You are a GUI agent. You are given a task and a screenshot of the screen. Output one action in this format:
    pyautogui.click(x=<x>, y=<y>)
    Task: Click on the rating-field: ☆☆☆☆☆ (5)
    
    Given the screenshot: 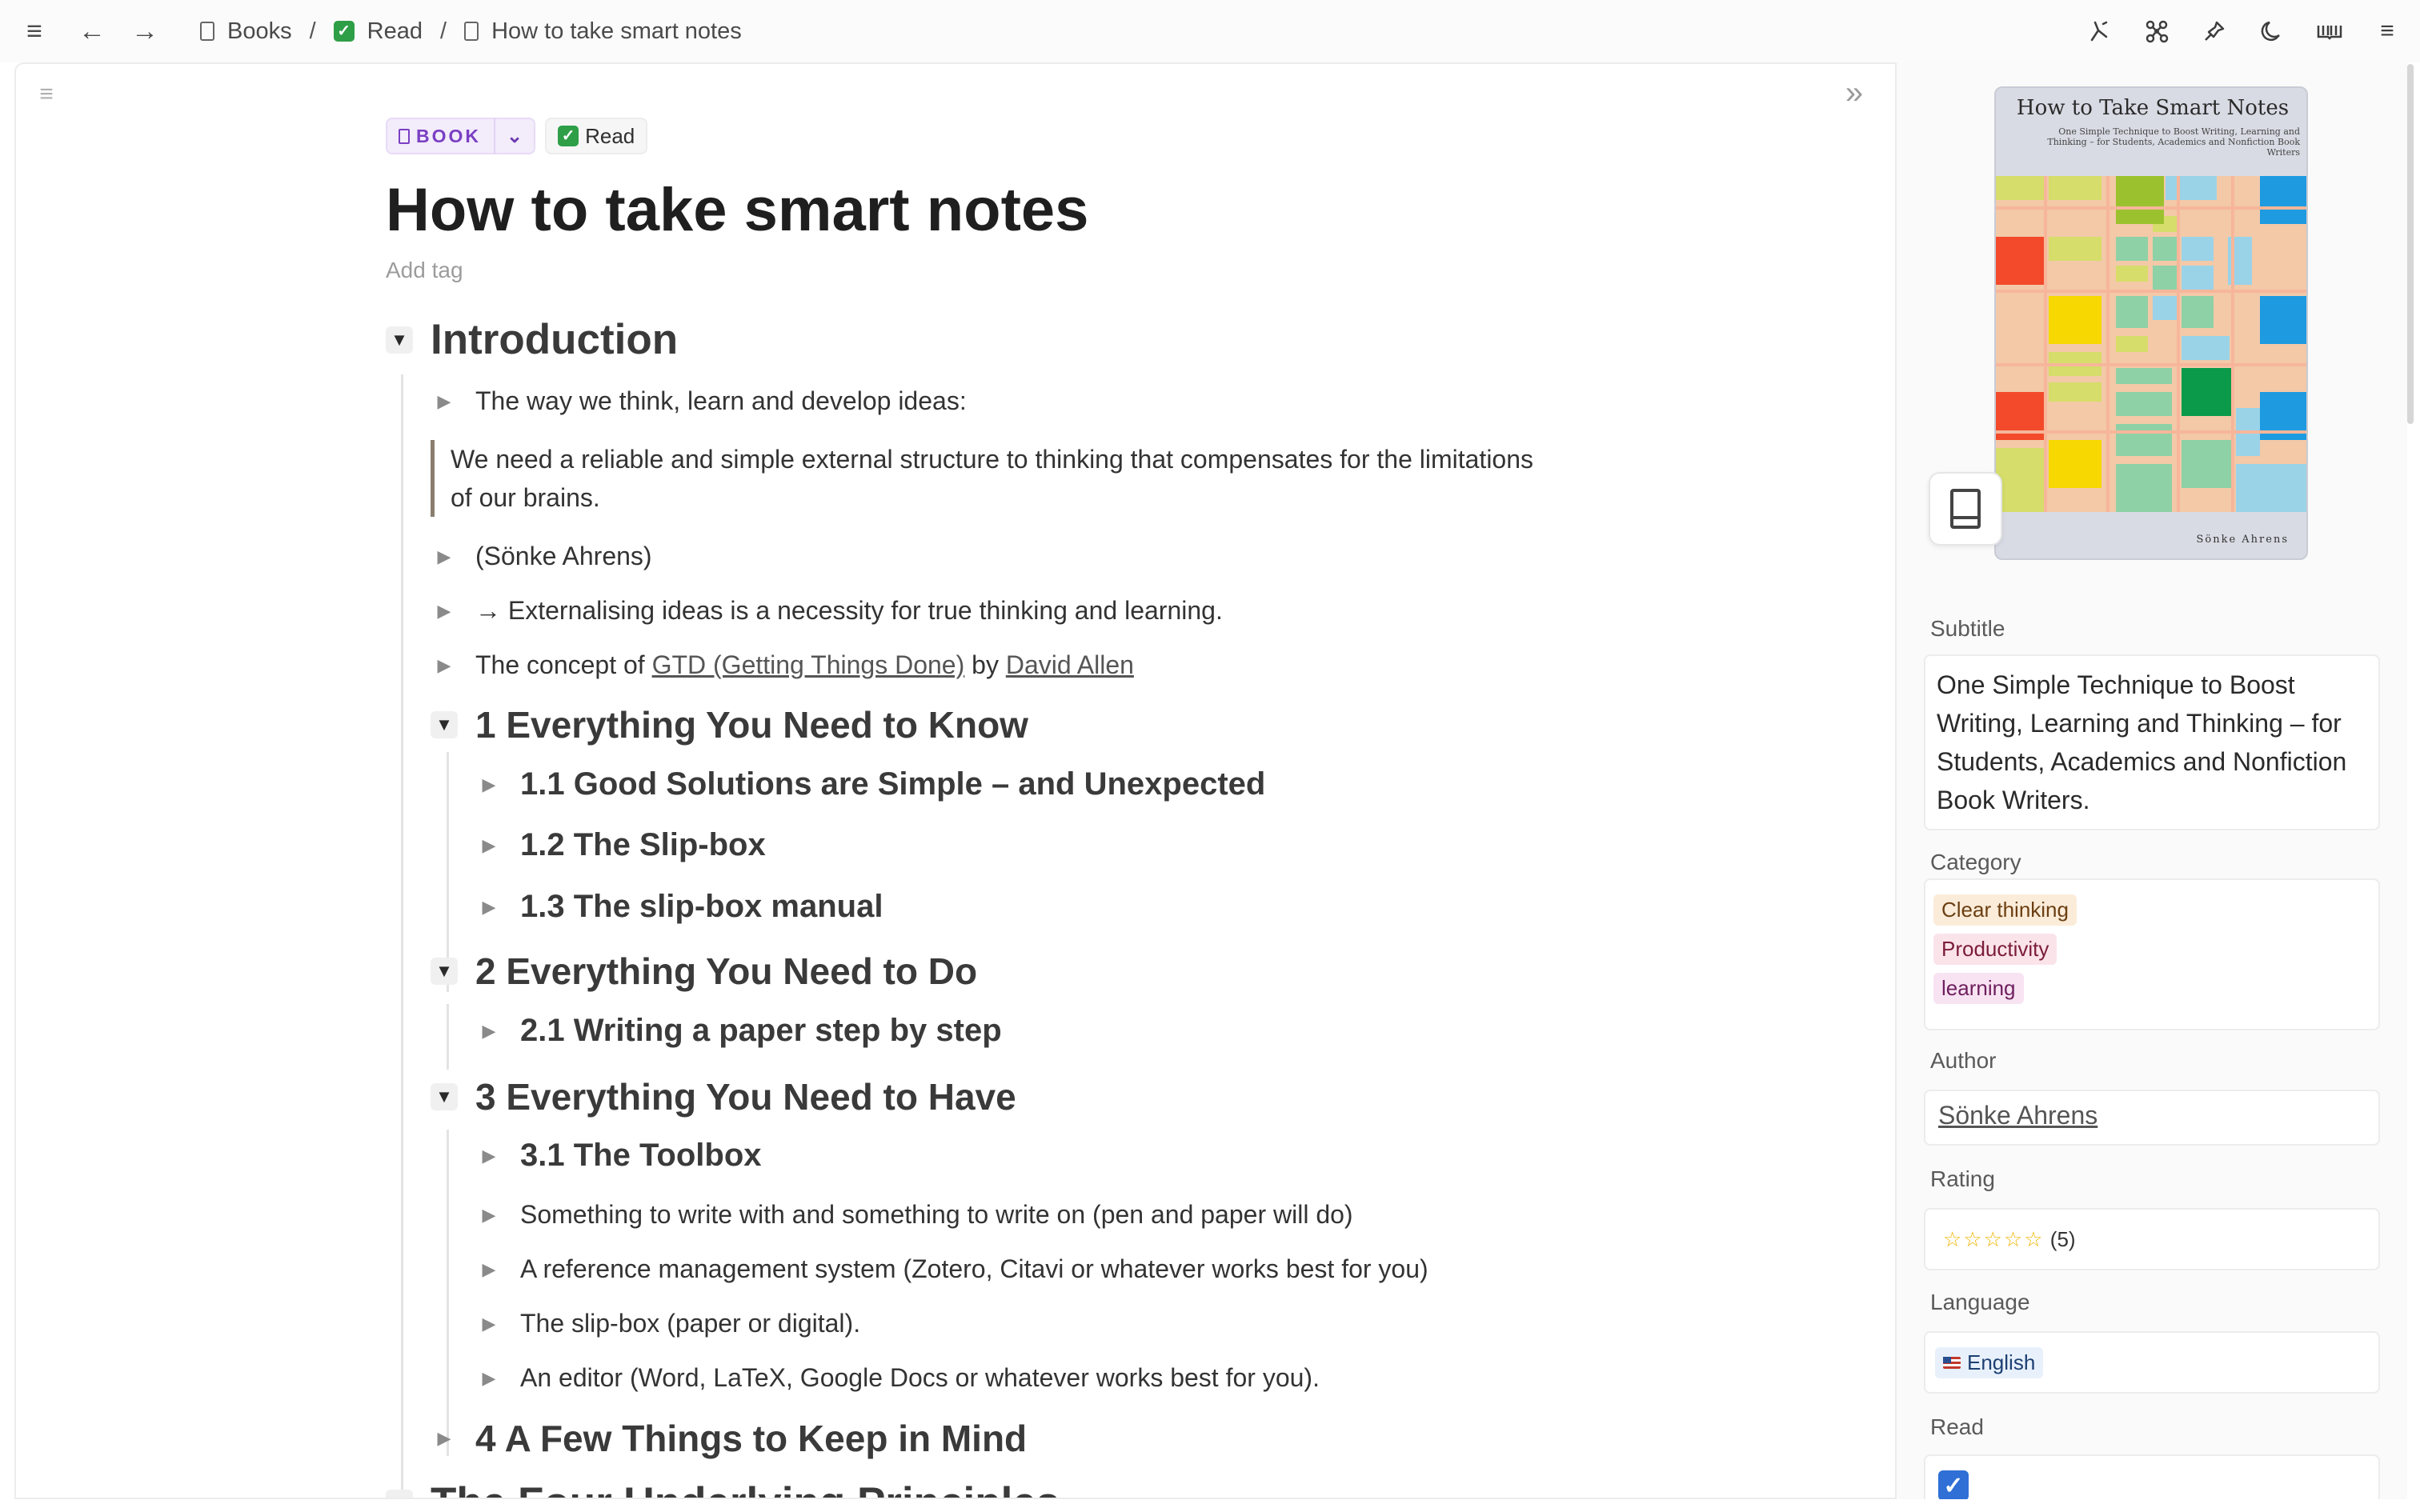 What is the action you would take?
    pyautogui.click(x=2152, y=1239)
    